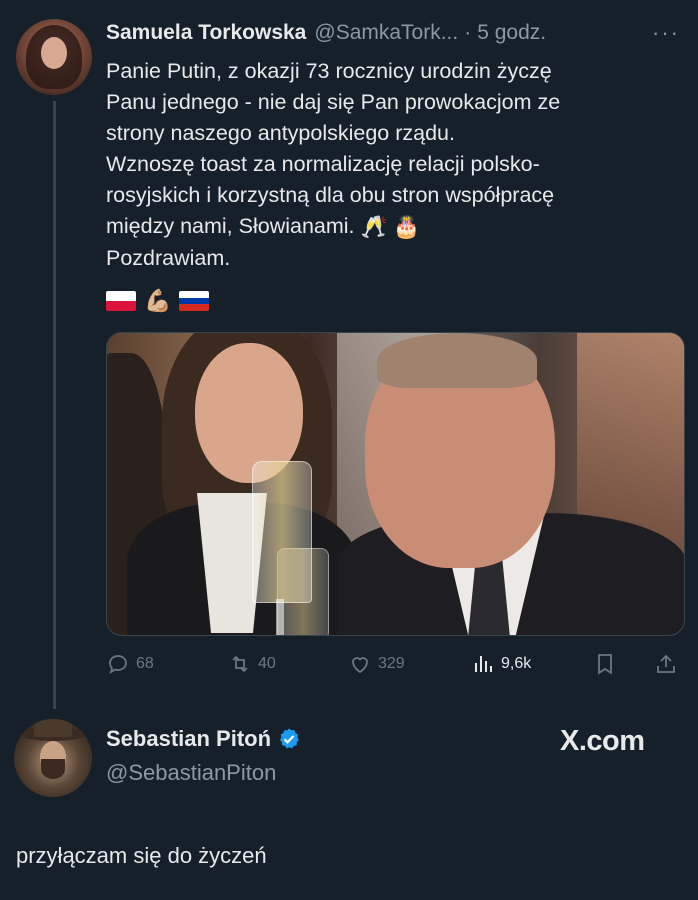 Image resolution: width=698 pixels, height=900 pixels. I want to click on avatar-beard, so click(53, 769).